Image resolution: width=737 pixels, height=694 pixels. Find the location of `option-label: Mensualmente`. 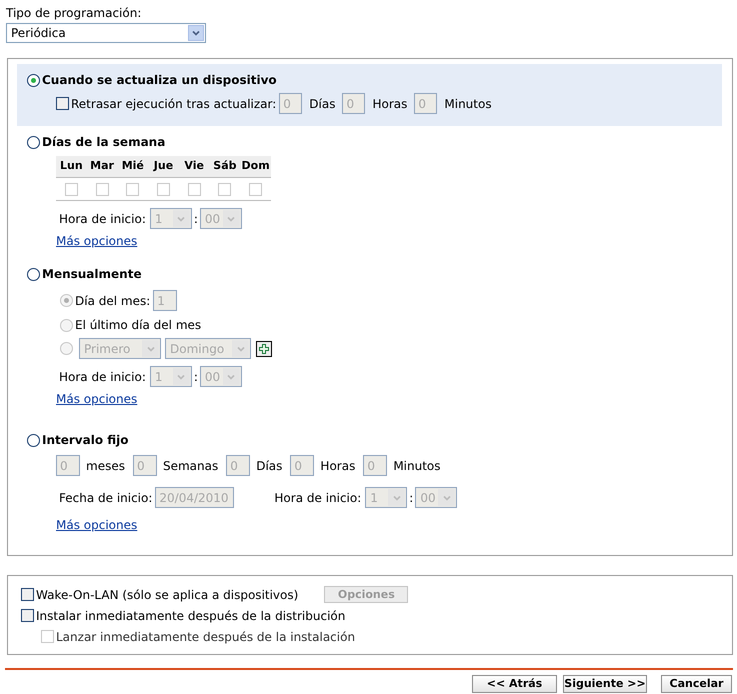

option-label: Mensualmente is located at coordinates (92, 274).